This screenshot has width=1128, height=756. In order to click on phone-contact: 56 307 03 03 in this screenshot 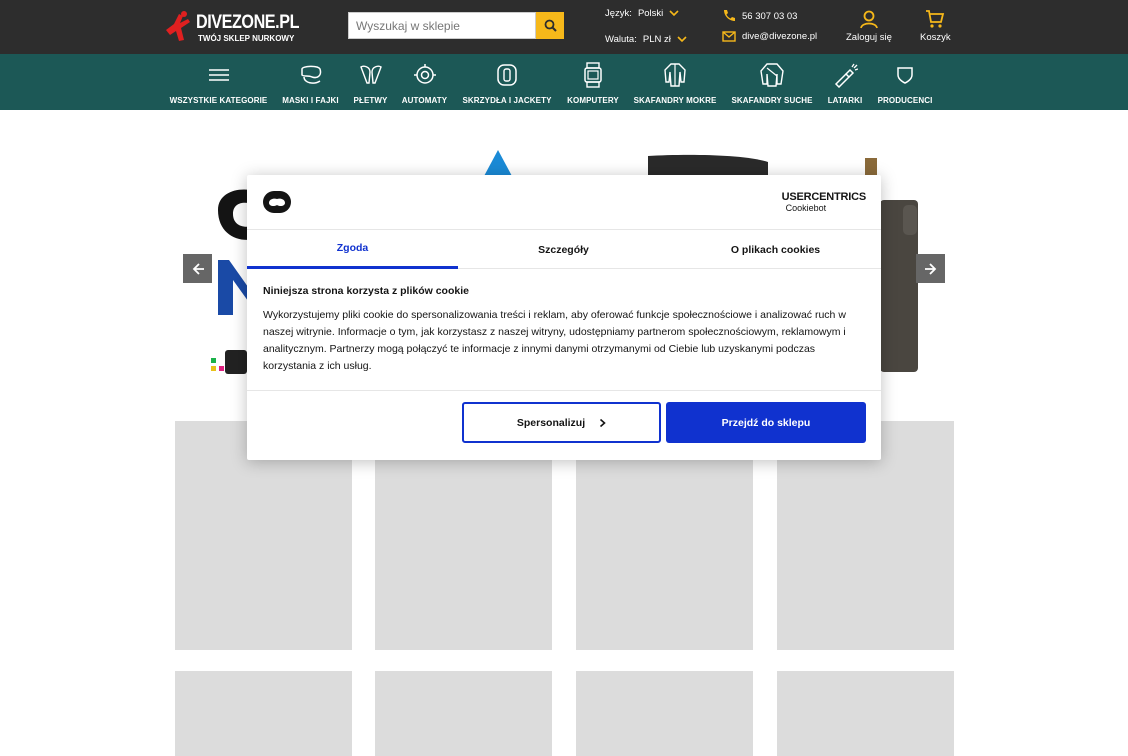, I will do `click(759, 16)`.